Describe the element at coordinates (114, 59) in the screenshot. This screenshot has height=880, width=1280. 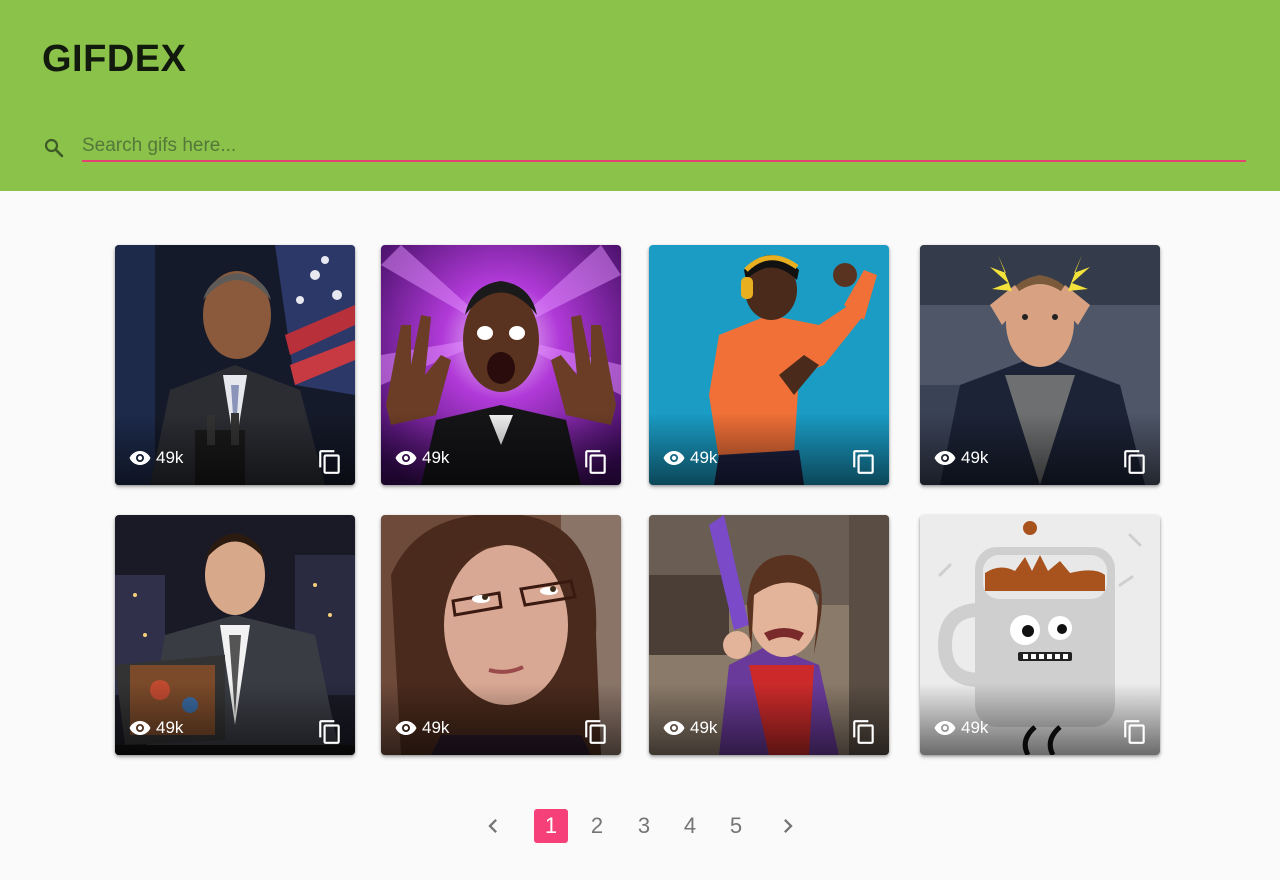
I see `app-title: GIFDEX` at that location.